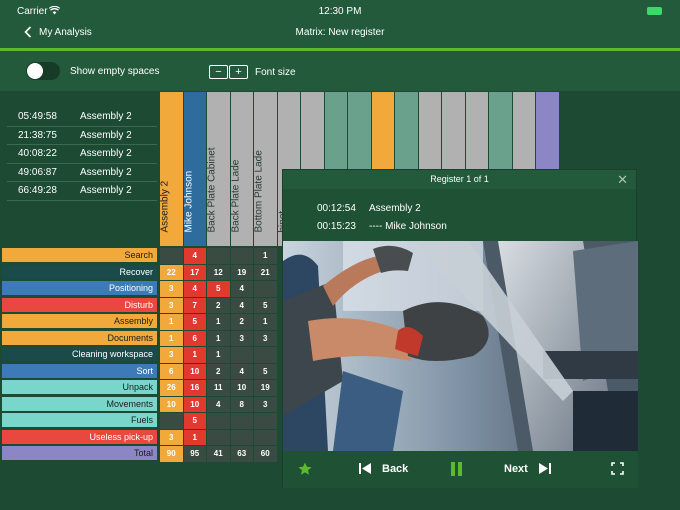  What do you see at coordinates (212, 190) in the screenshot?
I see `column-header-label: Back Plate Cabinet` at bounding box center [212, 190].